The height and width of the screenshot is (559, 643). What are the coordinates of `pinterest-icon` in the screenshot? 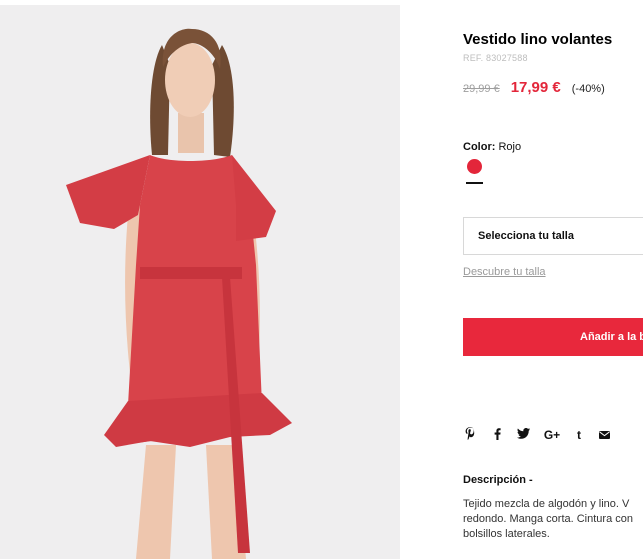 It's located at (470, 435).